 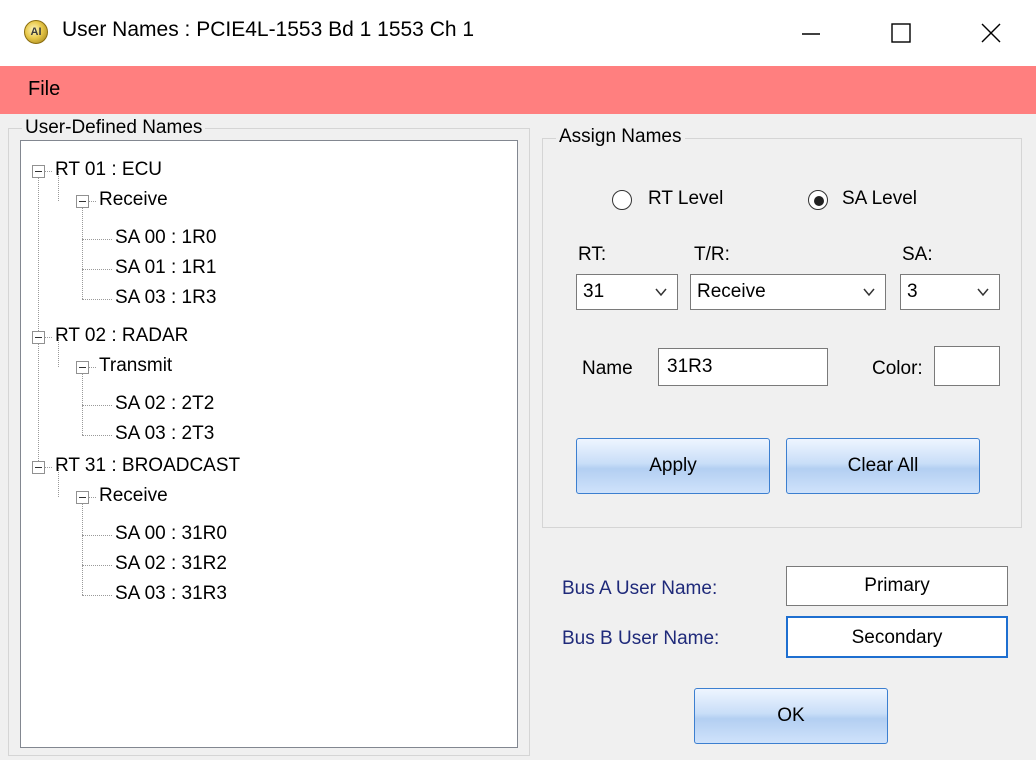 What do you see at coordinates (114, 128) in the screenshot?
I see `user-defined-names-label: User-Defined Names` at bounding box center [114, 128].